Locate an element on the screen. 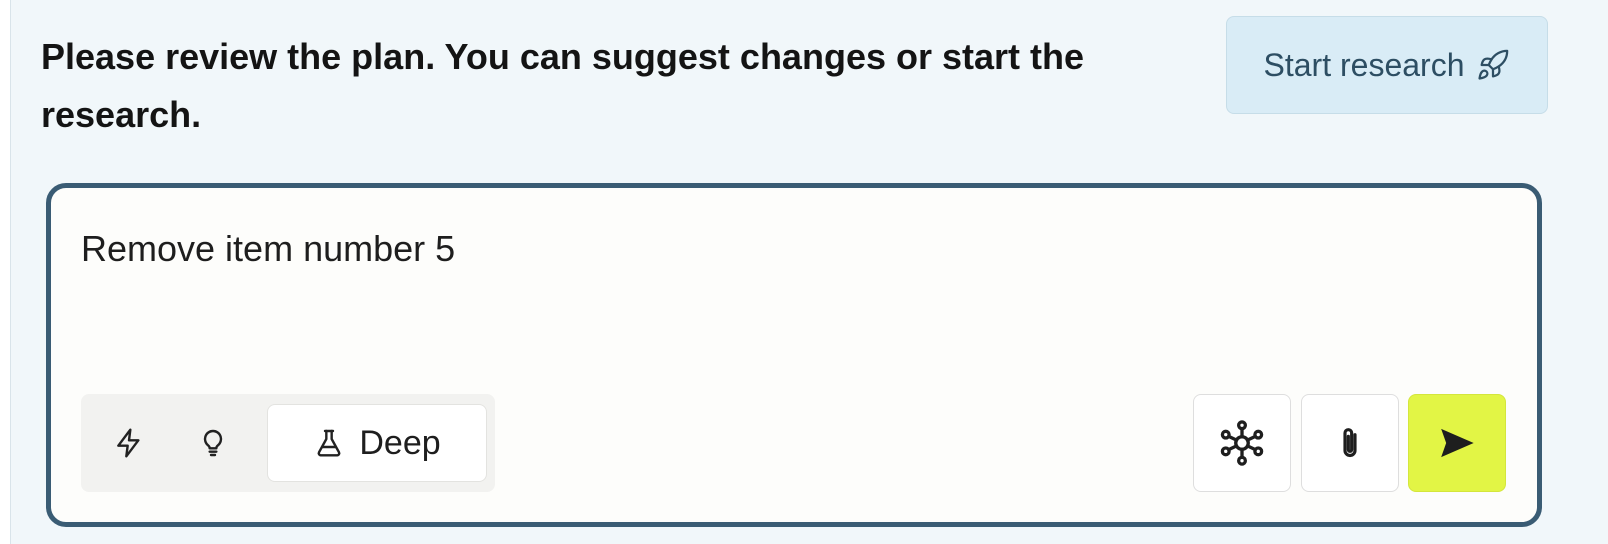 This screenshot has height=544, width=1608. attach-file-button is located at coordinates (1350, 443).